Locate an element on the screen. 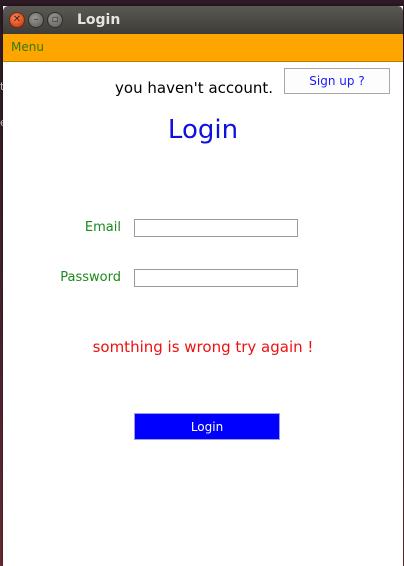  password-field is located at coordinates (216, 278).